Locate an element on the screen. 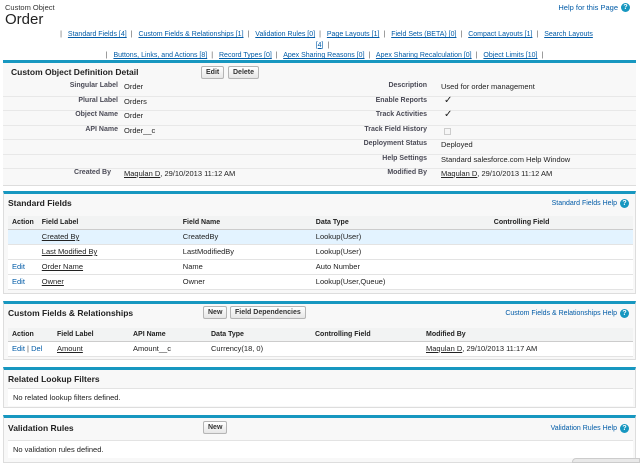 The width and height of the screenshot is (640, 463). detail-row: Deployment Status Deployed is located at coordinates (319, 147).